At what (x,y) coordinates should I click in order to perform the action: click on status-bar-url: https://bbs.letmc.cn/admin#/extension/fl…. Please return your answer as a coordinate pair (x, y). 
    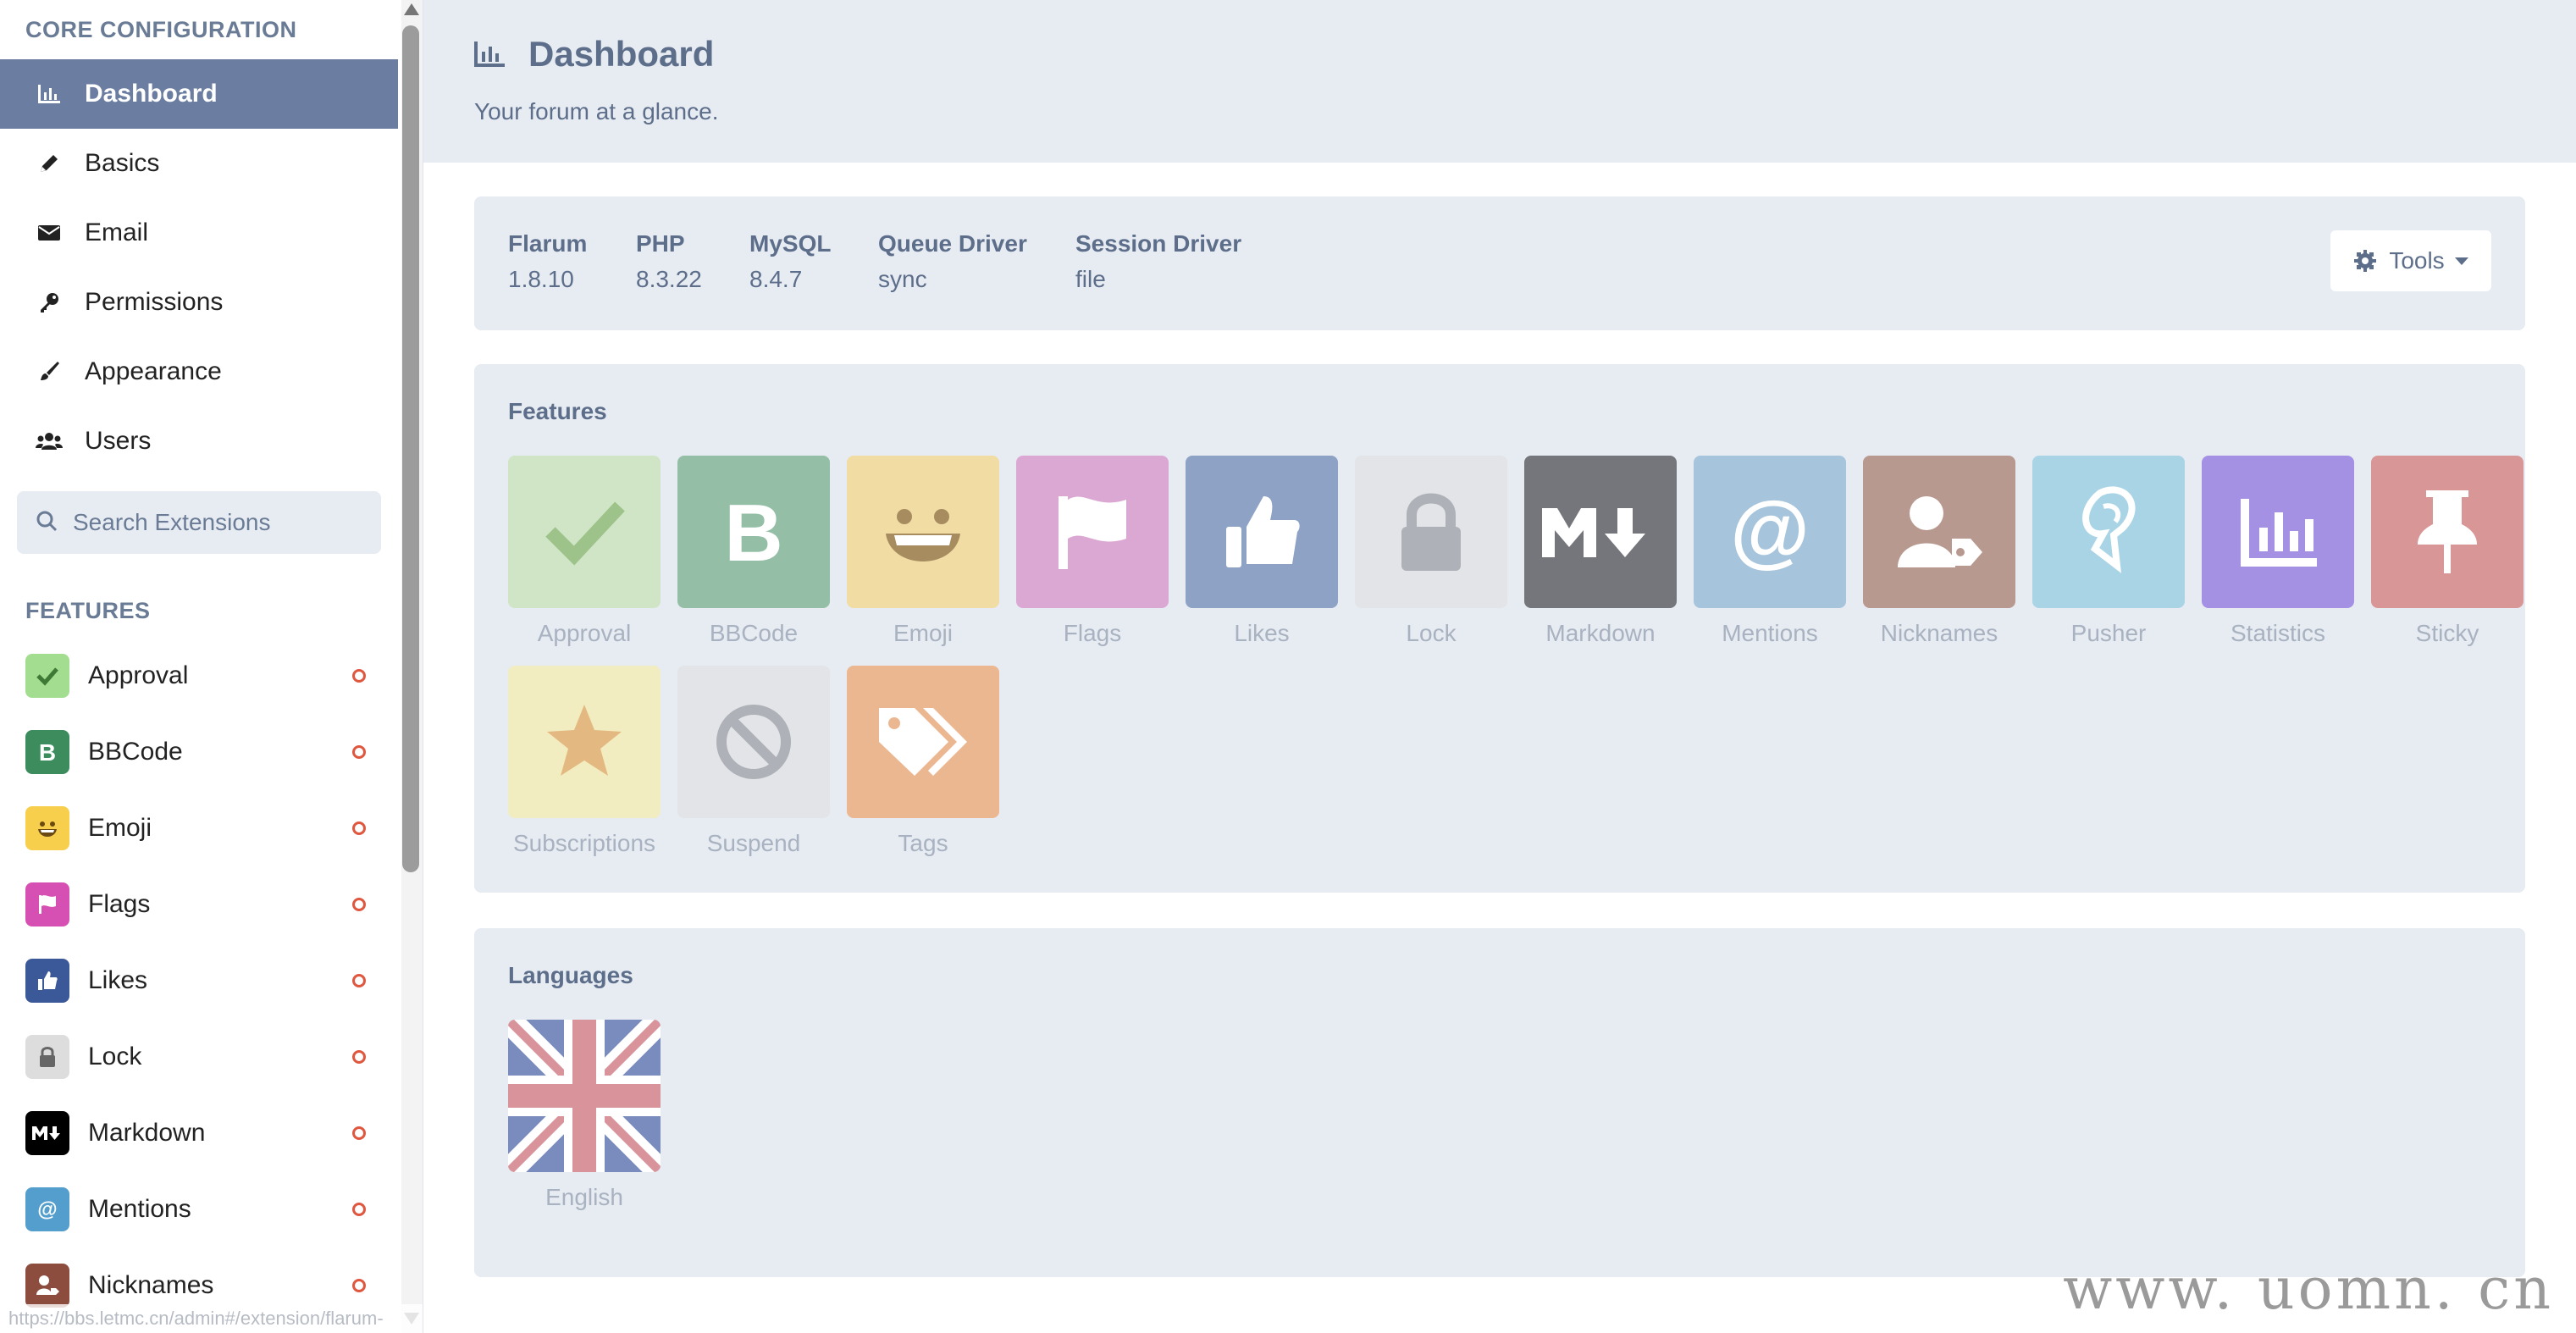
    Looking at the image, I should click on (211, 1318).